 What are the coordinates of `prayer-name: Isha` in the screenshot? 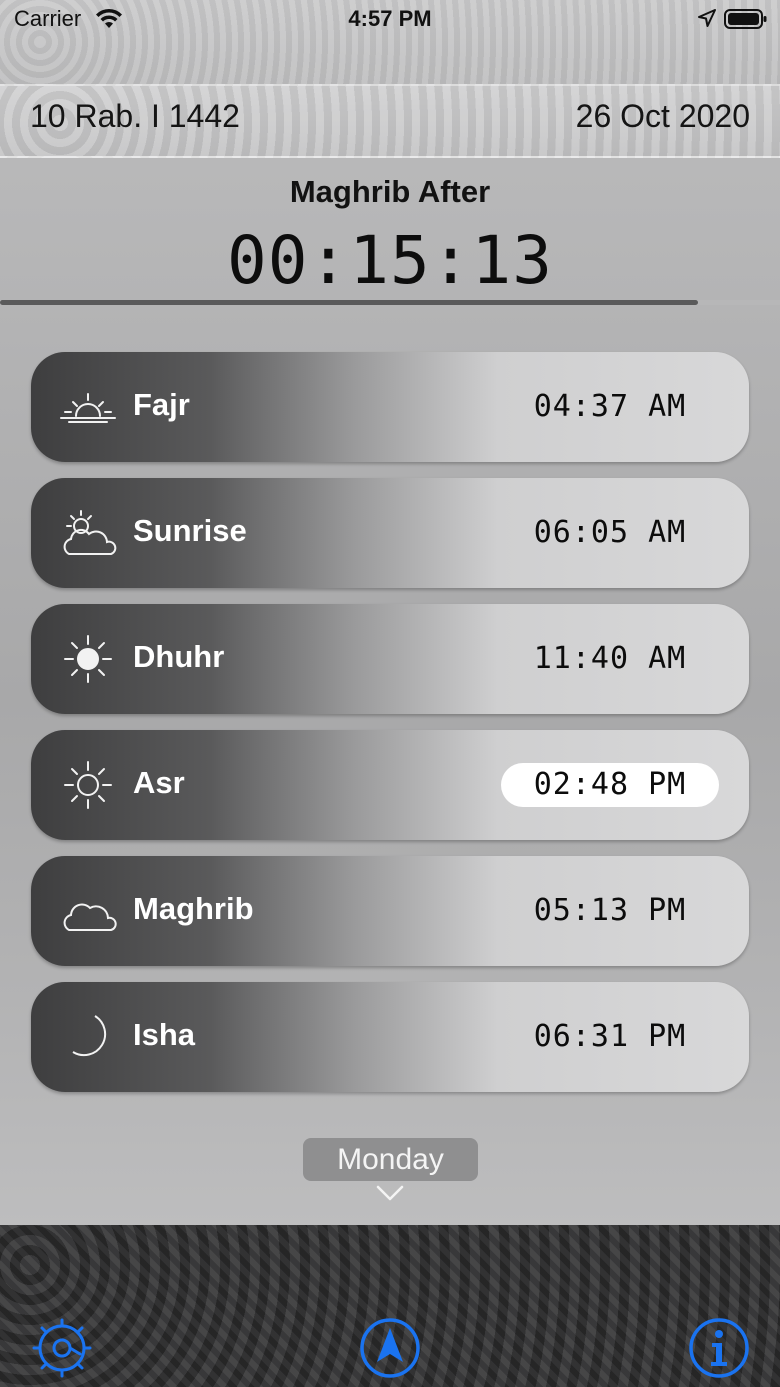 It's located at (164, 1034).